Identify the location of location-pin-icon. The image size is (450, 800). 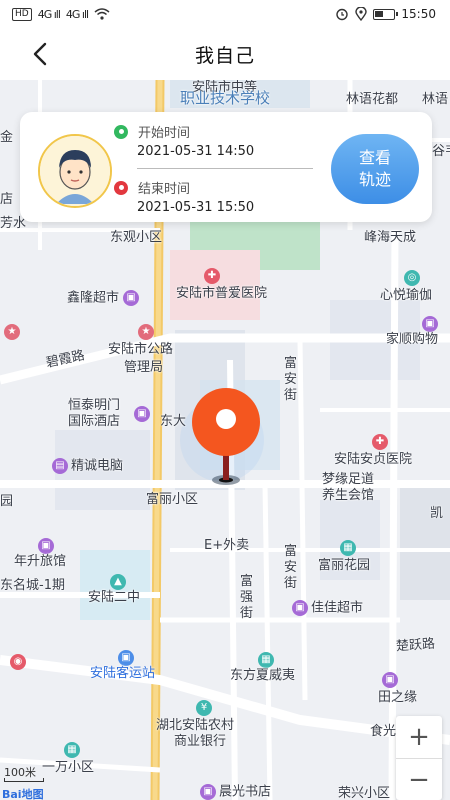
(226, 443).